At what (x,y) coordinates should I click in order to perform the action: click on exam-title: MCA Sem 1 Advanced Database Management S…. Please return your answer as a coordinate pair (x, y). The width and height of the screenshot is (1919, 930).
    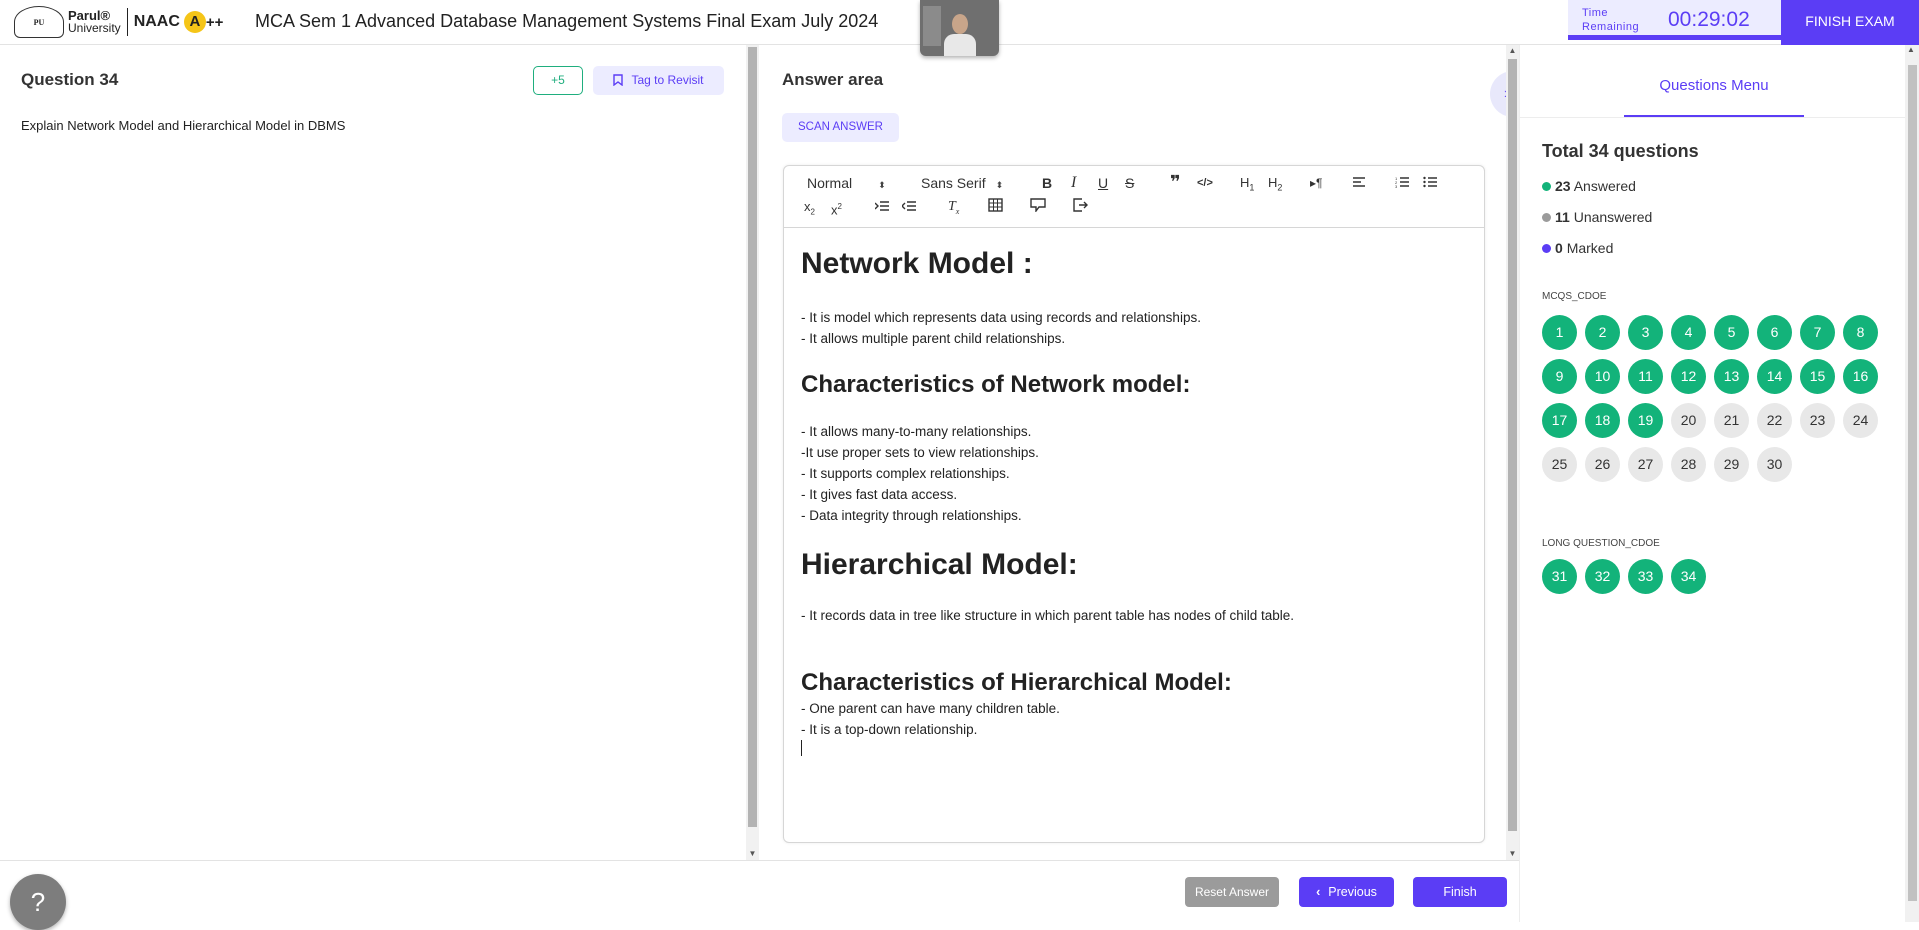
    Looking at the image, I should click on (567, 21).